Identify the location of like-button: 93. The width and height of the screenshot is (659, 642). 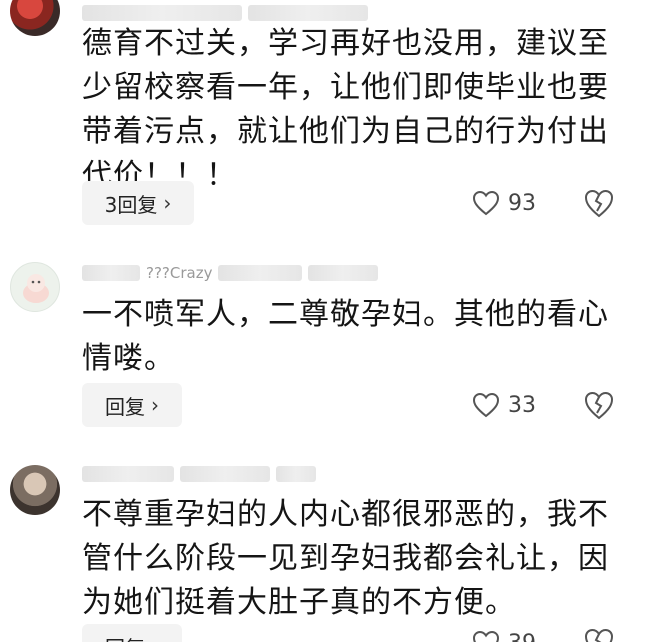
(504, 203).